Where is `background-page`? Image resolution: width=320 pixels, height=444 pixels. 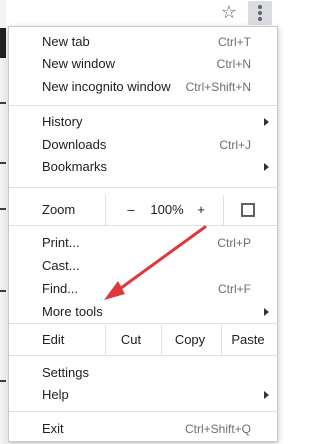
background-page is located at coordinates (3, 222).